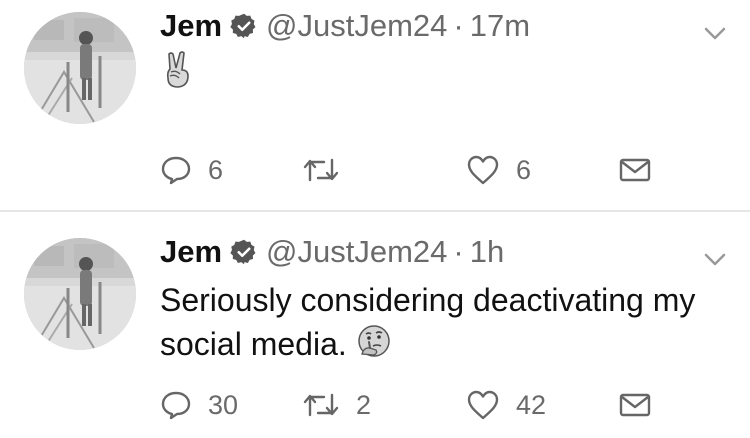 Image resolution: width=750 pixels, height=438 pixels. What do you see at coordinates (440, 75) in the screenshot?
I see `tweet-text` at bounding box center [440, 75].